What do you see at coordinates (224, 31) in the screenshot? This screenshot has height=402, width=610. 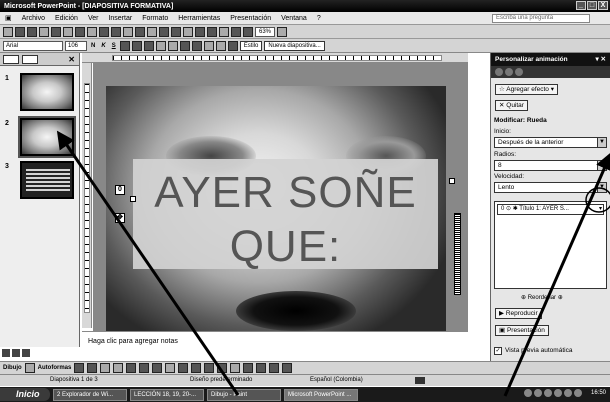 I see `show-formatting-icon` at bounding box center [224, 31].